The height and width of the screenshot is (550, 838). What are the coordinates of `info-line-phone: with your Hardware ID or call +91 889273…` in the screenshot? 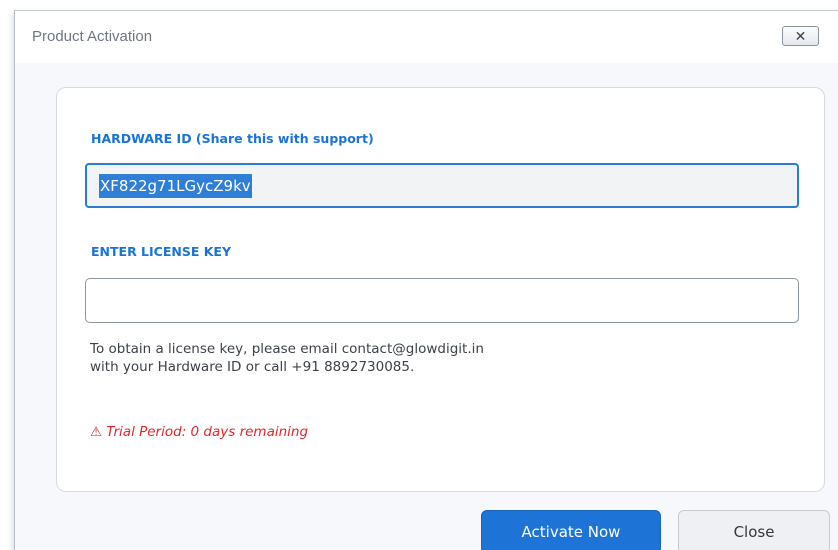 It's located at (252, 367).